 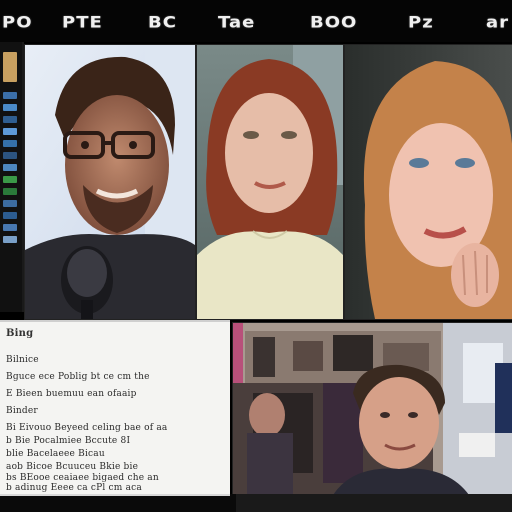 What do you see at coordinates (68, 441) in the screenshot?
I see `chat-message: b Bie Pocalmiee Bccute 8I` at bounding box center [68, 441].